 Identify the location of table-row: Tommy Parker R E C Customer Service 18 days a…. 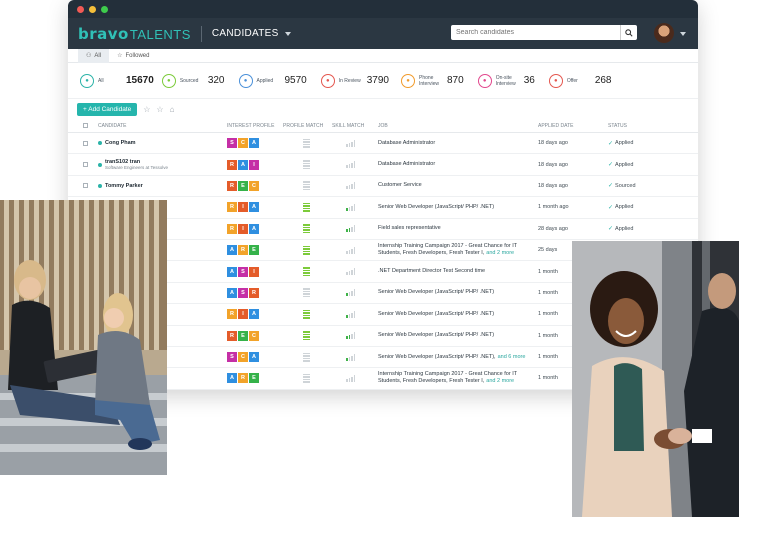
(383, 187).